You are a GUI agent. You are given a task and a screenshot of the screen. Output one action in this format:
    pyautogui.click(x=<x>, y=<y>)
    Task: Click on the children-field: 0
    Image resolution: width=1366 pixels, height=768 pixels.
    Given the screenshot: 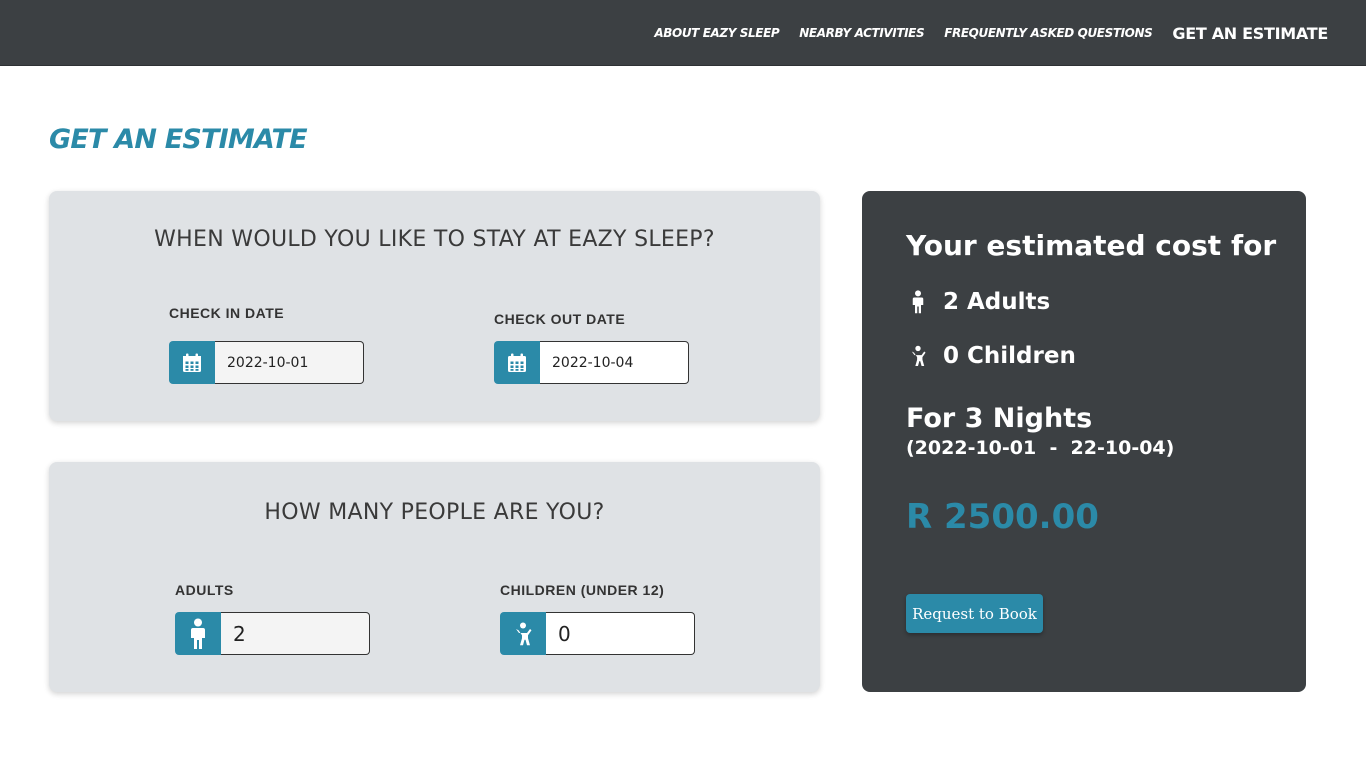 What is the action you would take?
    pyautogui.click(x=597, y=633)
    